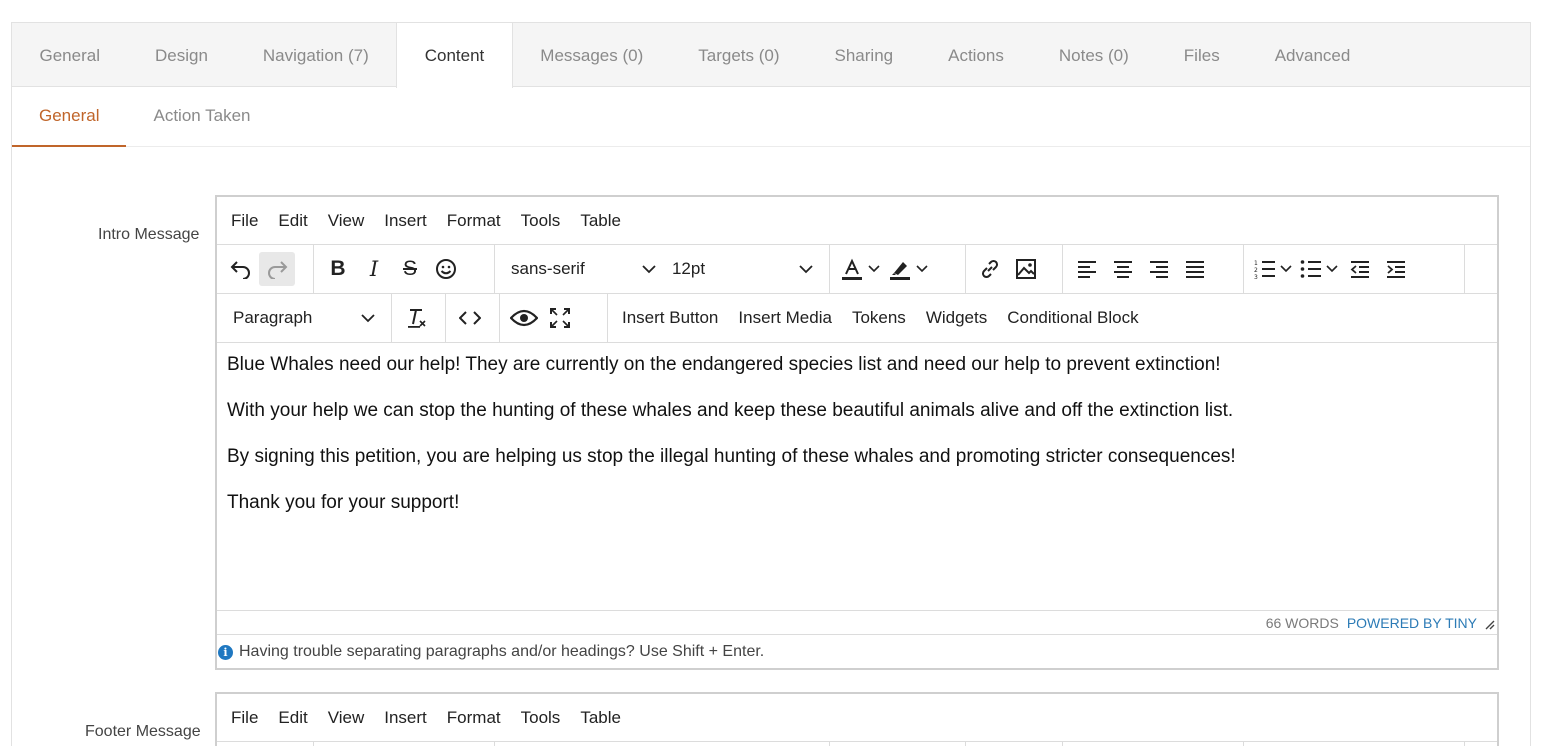 This screenshot has height=746, width=1557. What do you see at coordinates (1360, 269) in the screenshot?
I see `outdent-icon` at bounding box center [1360, 269].